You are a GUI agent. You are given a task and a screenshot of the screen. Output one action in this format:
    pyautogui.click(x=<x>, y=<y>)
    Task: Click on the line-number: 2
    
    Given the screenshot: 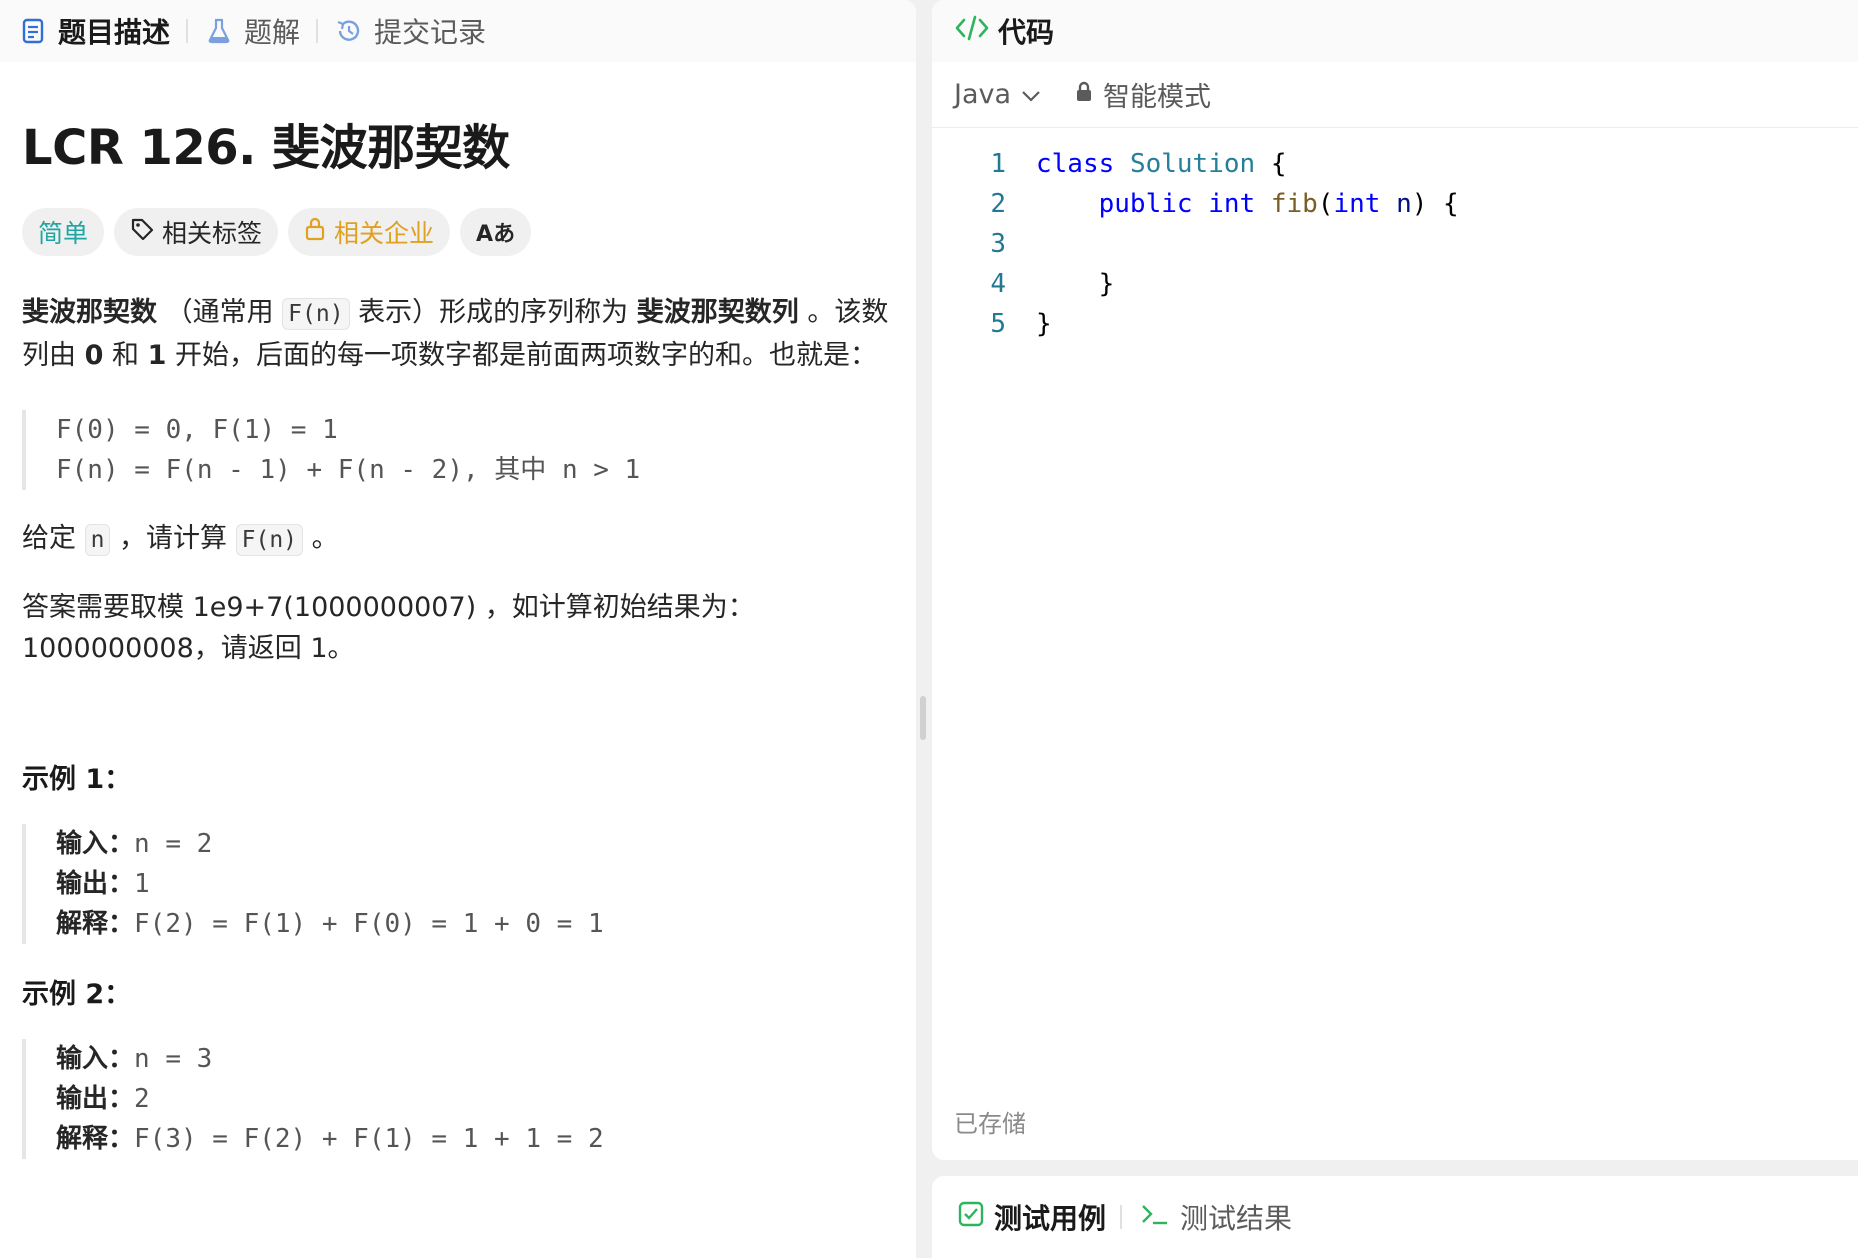 What is the action you would take?
    pyautogui.click(x=998, y=204)
    